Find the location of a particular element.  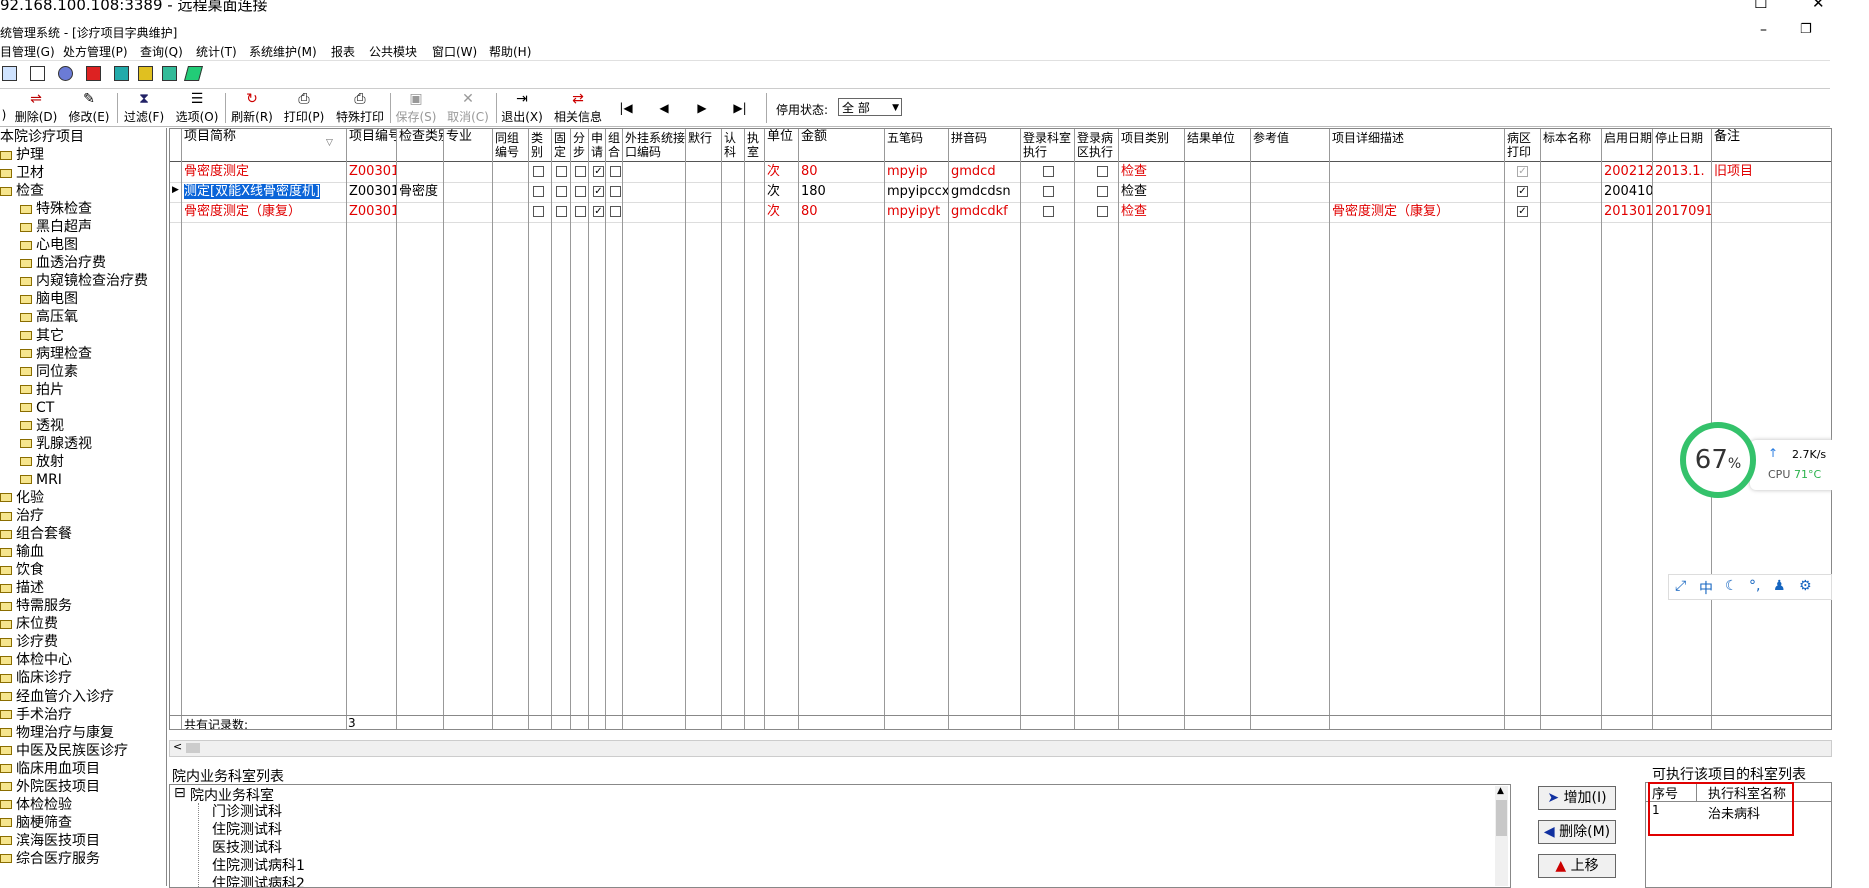

tree-item: 血透治疗费 is located at coordinates (63, 263).